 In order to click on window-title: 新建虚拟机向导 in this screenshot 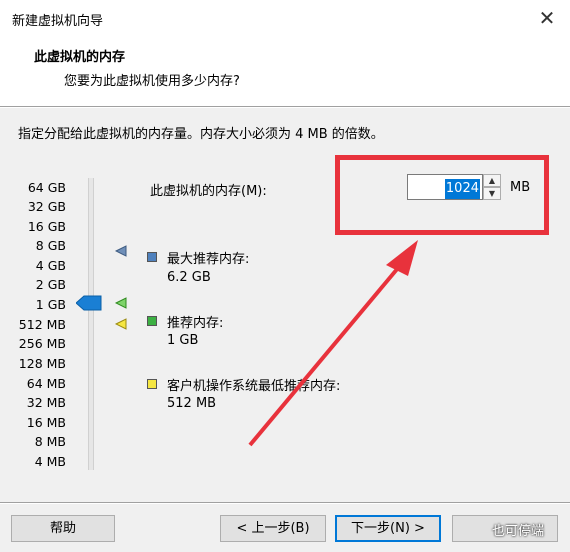, I will do `click(58, 21)`.